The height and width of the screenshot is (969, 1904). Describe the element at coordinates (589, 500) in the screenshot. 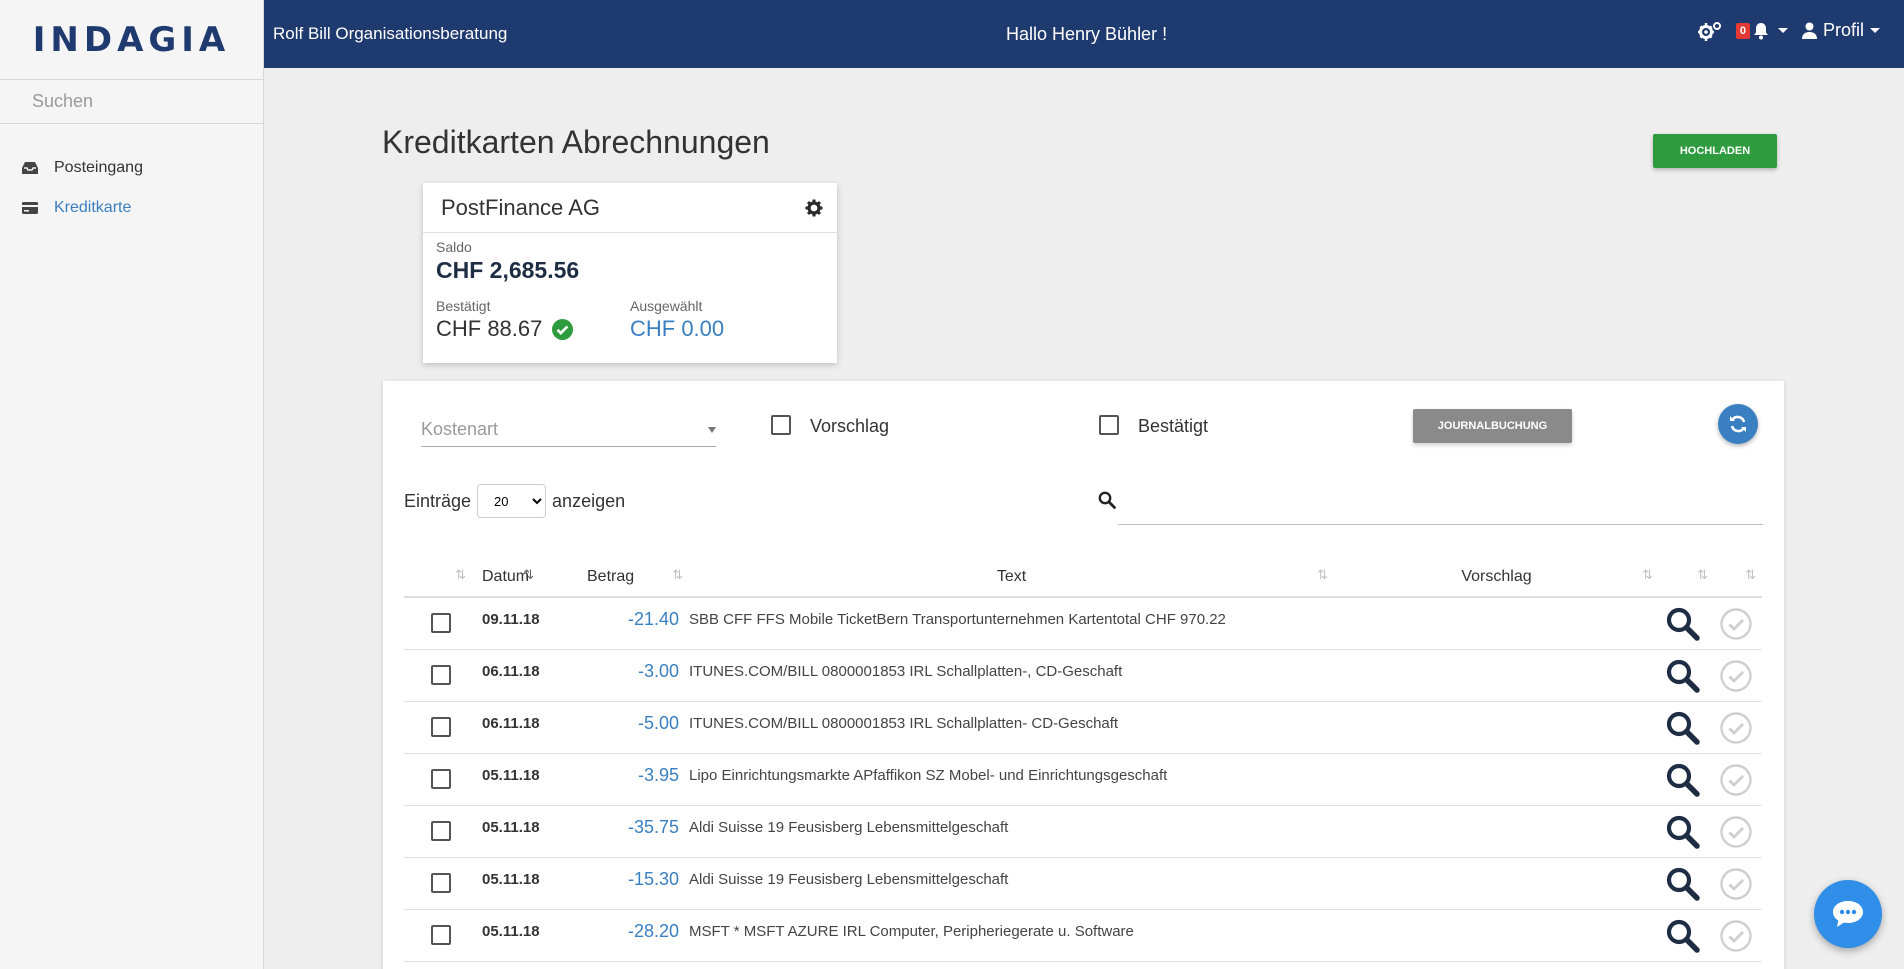

I see `entries-suffix: anzeigen` at that location.